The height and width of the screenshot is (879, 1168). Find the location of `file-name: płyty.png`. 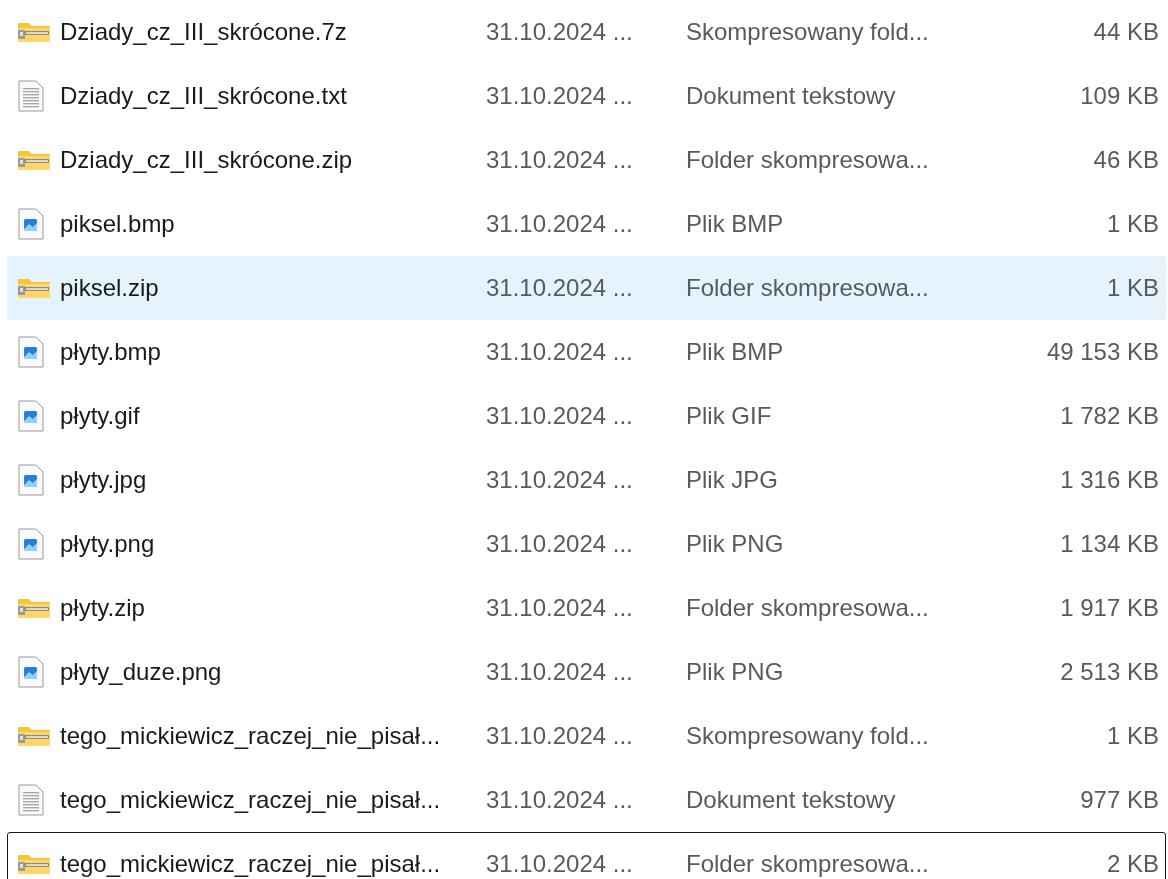

file-name: płyty.png is located at coordinates (108, 544).